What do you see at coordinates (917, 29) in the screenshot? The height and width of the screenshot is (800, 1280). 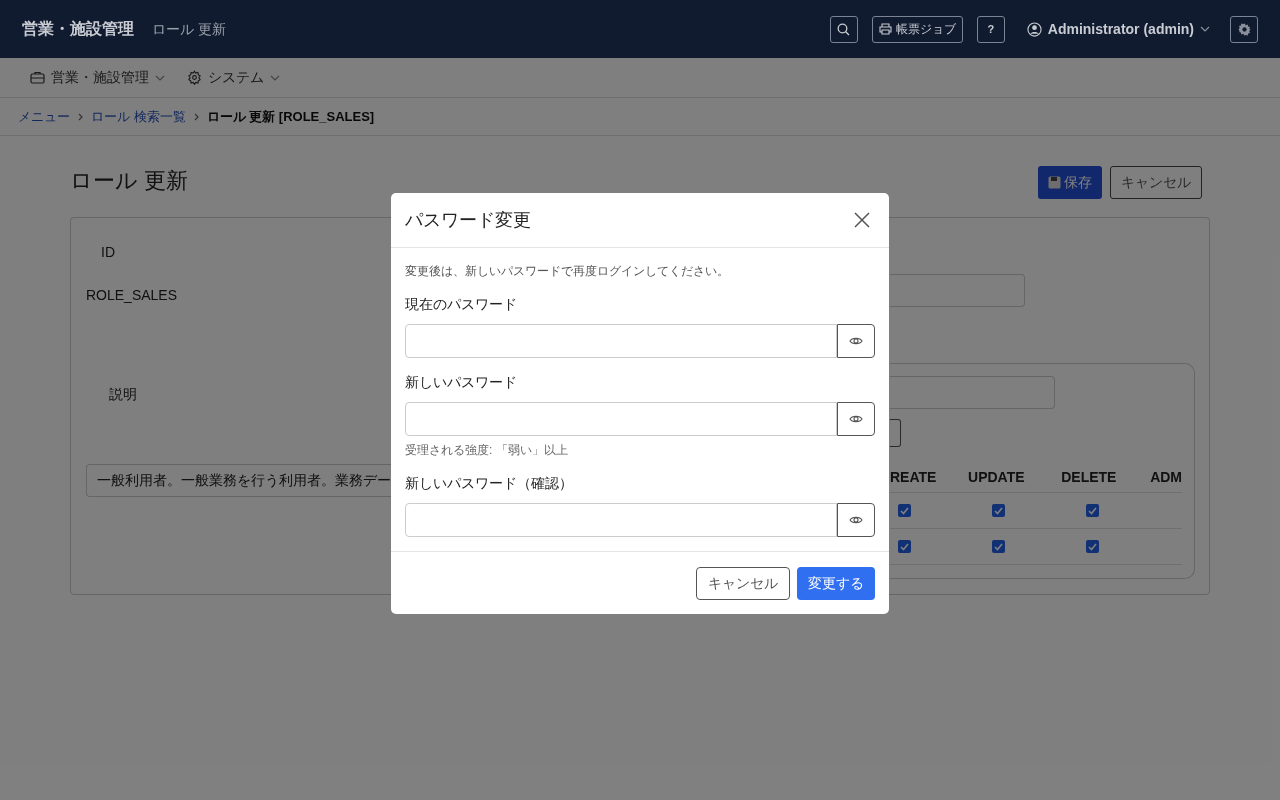 I see `jobs-button: 帳票ジョブ` at bounding box center [917, 29].